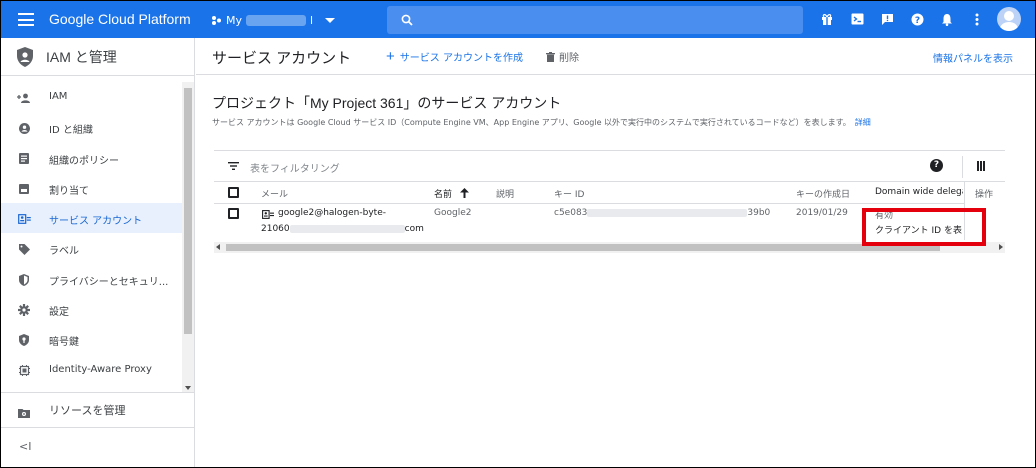 This screenshot has height=468, width=1036. Describe the element at coordinates (505, 193) in the screenshot. I see `column-header-description: 説明` at that location.